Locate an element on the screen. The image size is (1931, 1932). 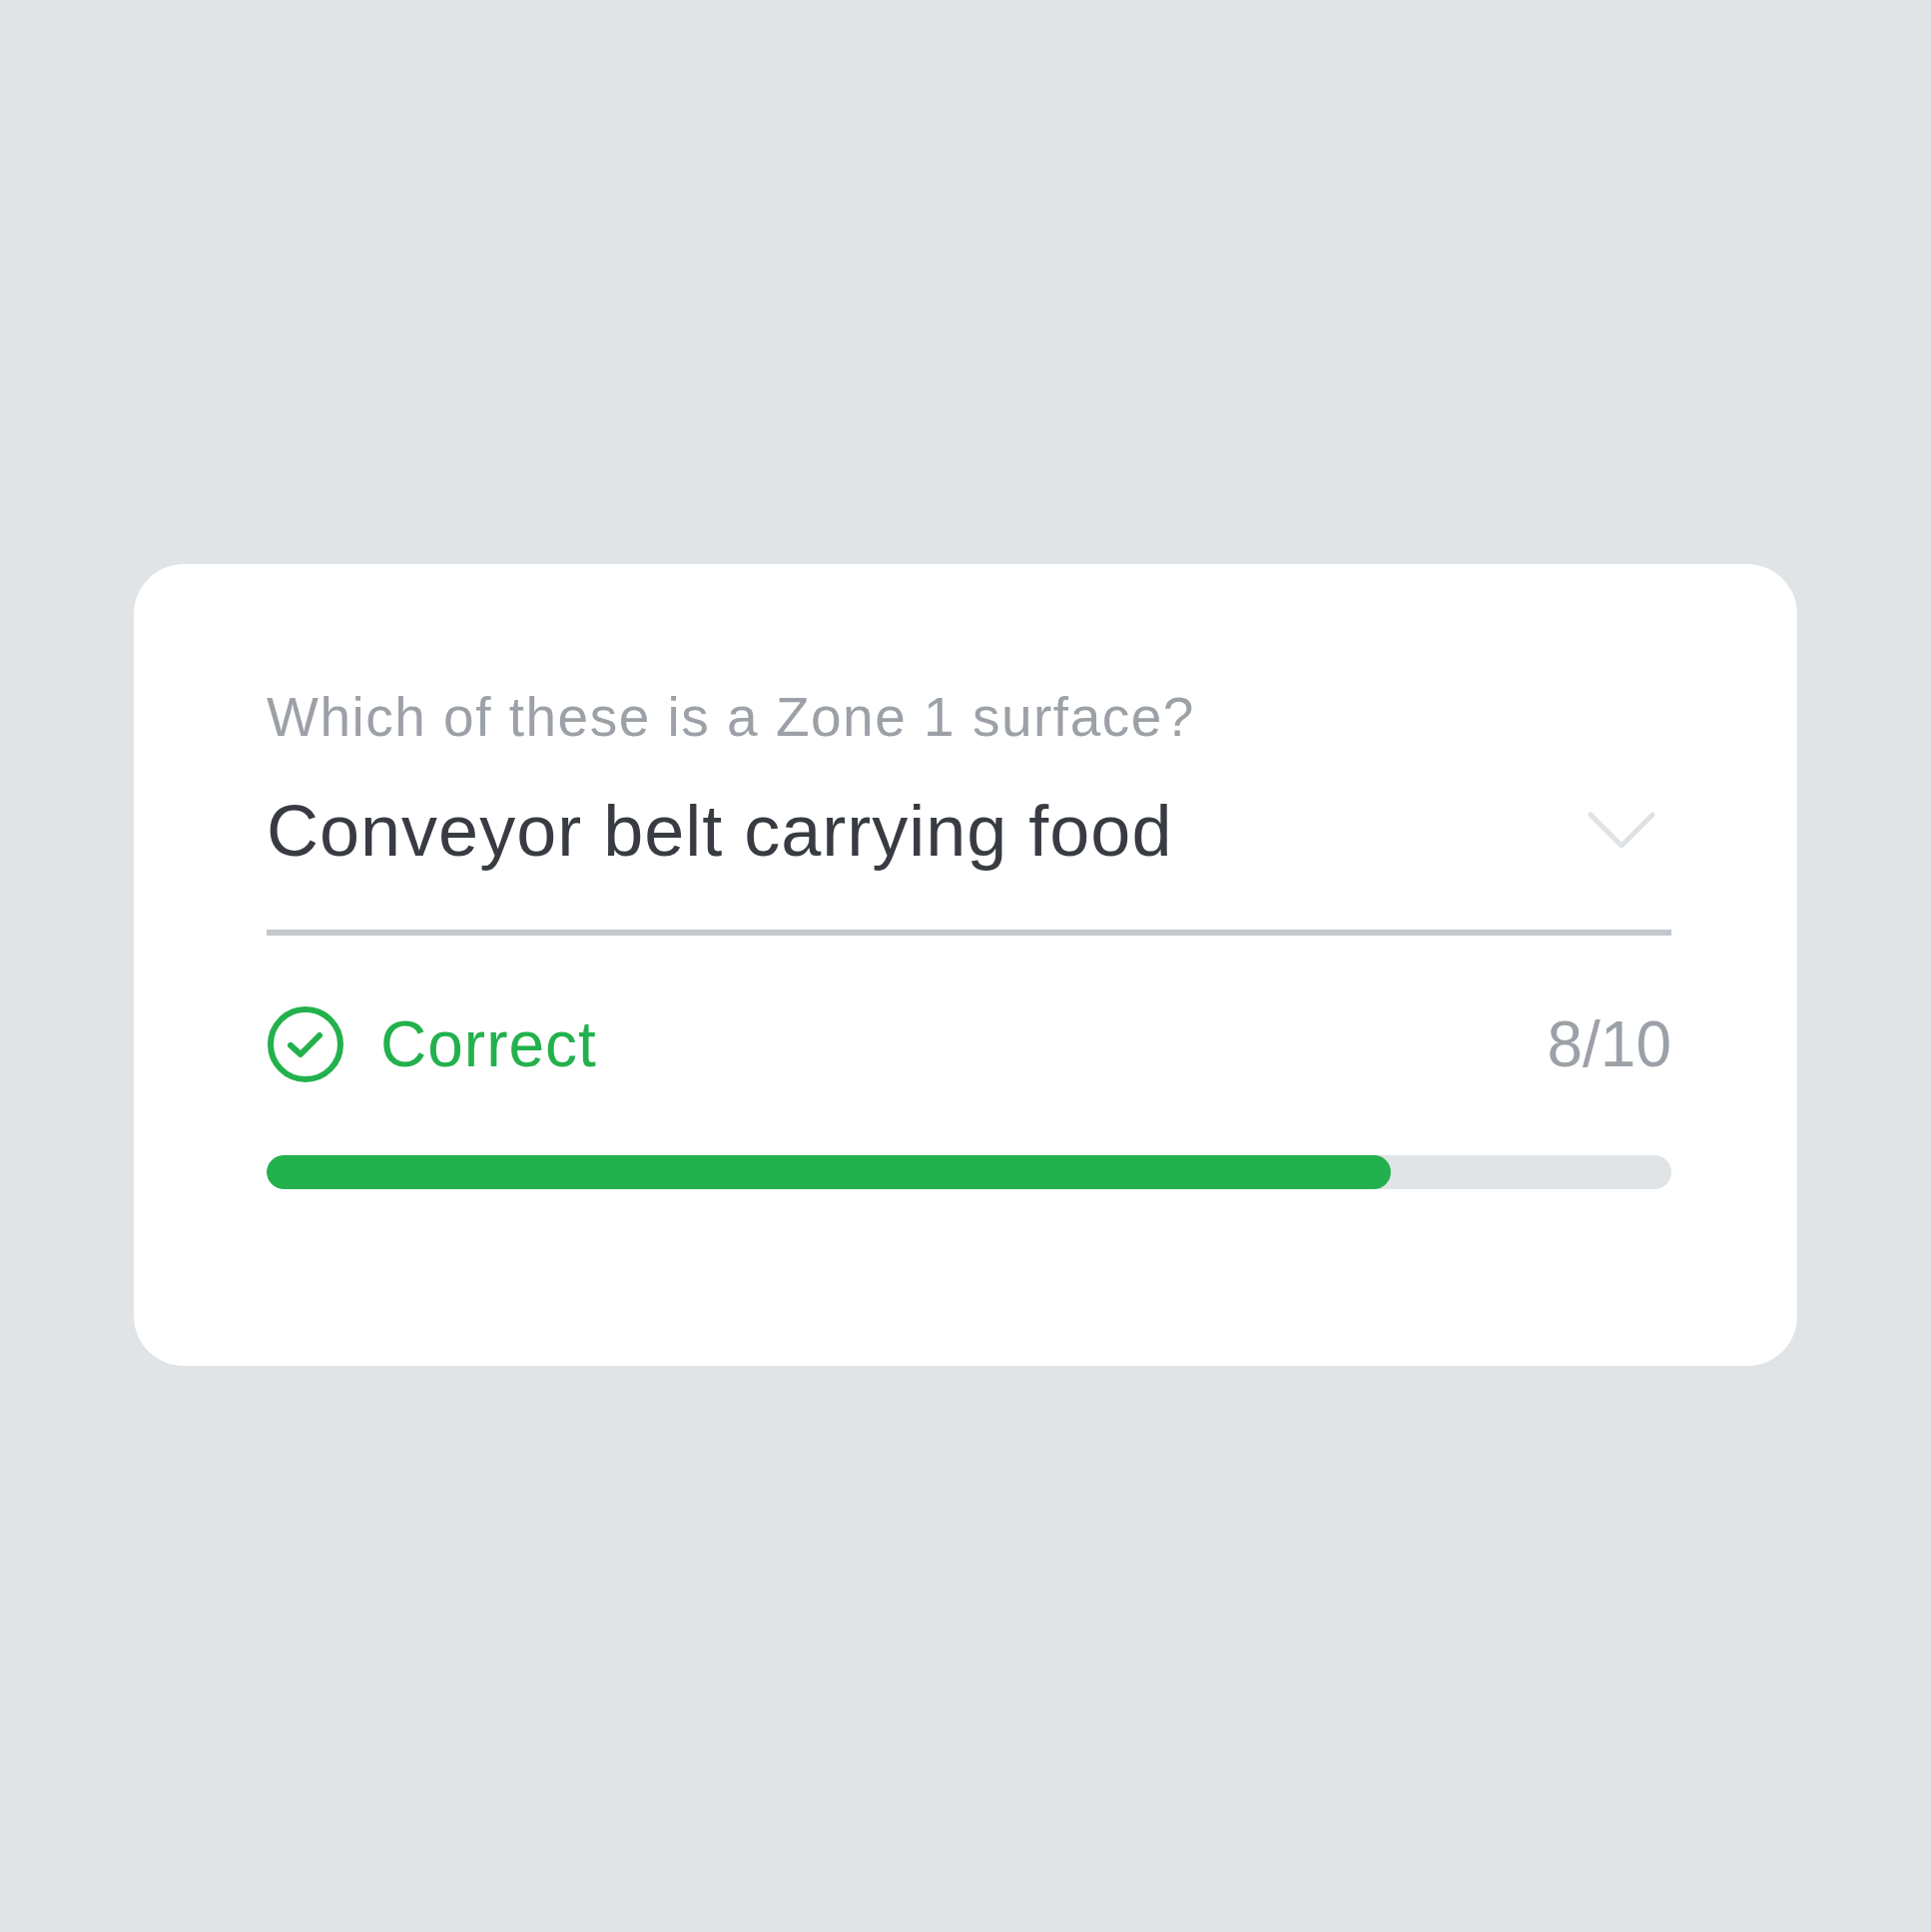
result-label: Correct is located at coordinates (488, 1044).